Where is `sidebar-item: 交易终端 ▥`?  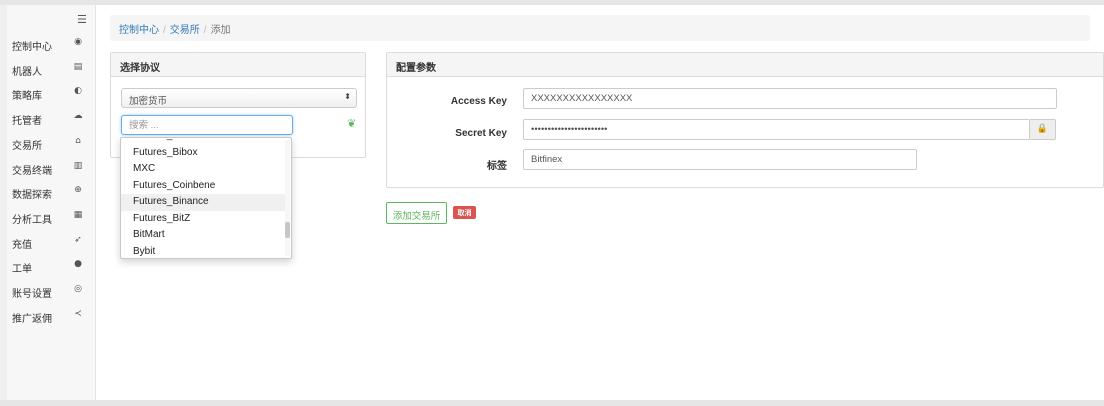 sidebar-item: 交易终端 ▥ is located at coordinates (51, 169).